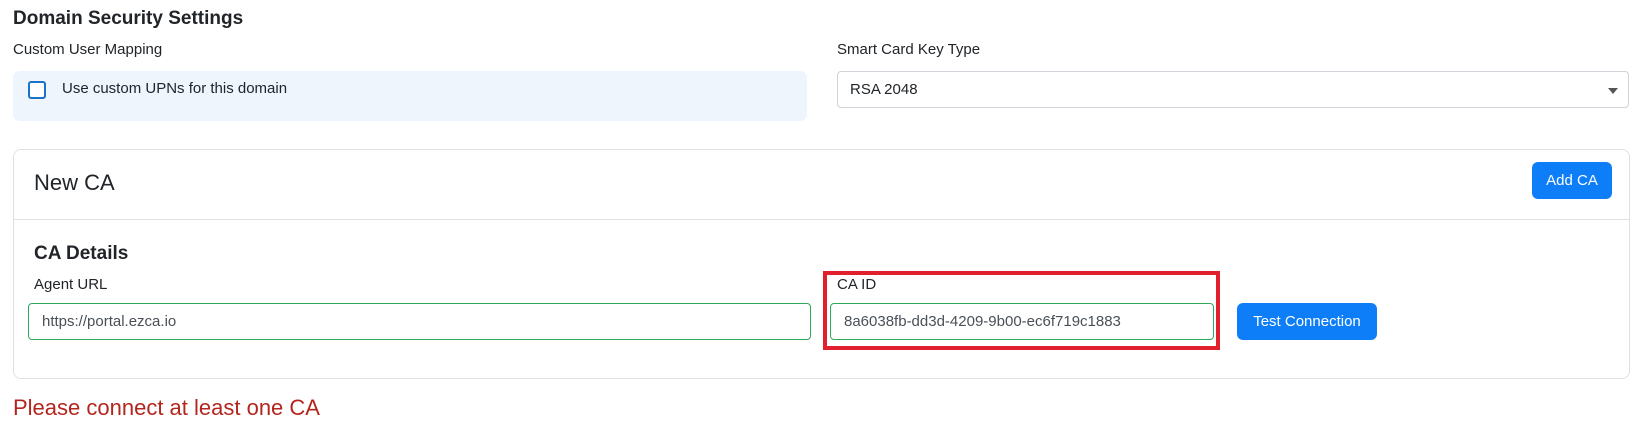 The height and width of the screenshot is (445, 1639). What do you see at coordinates (128, 18) in the screenshot?
I see `section-title: Domain Security Settings` at bounding box center [128, 18].